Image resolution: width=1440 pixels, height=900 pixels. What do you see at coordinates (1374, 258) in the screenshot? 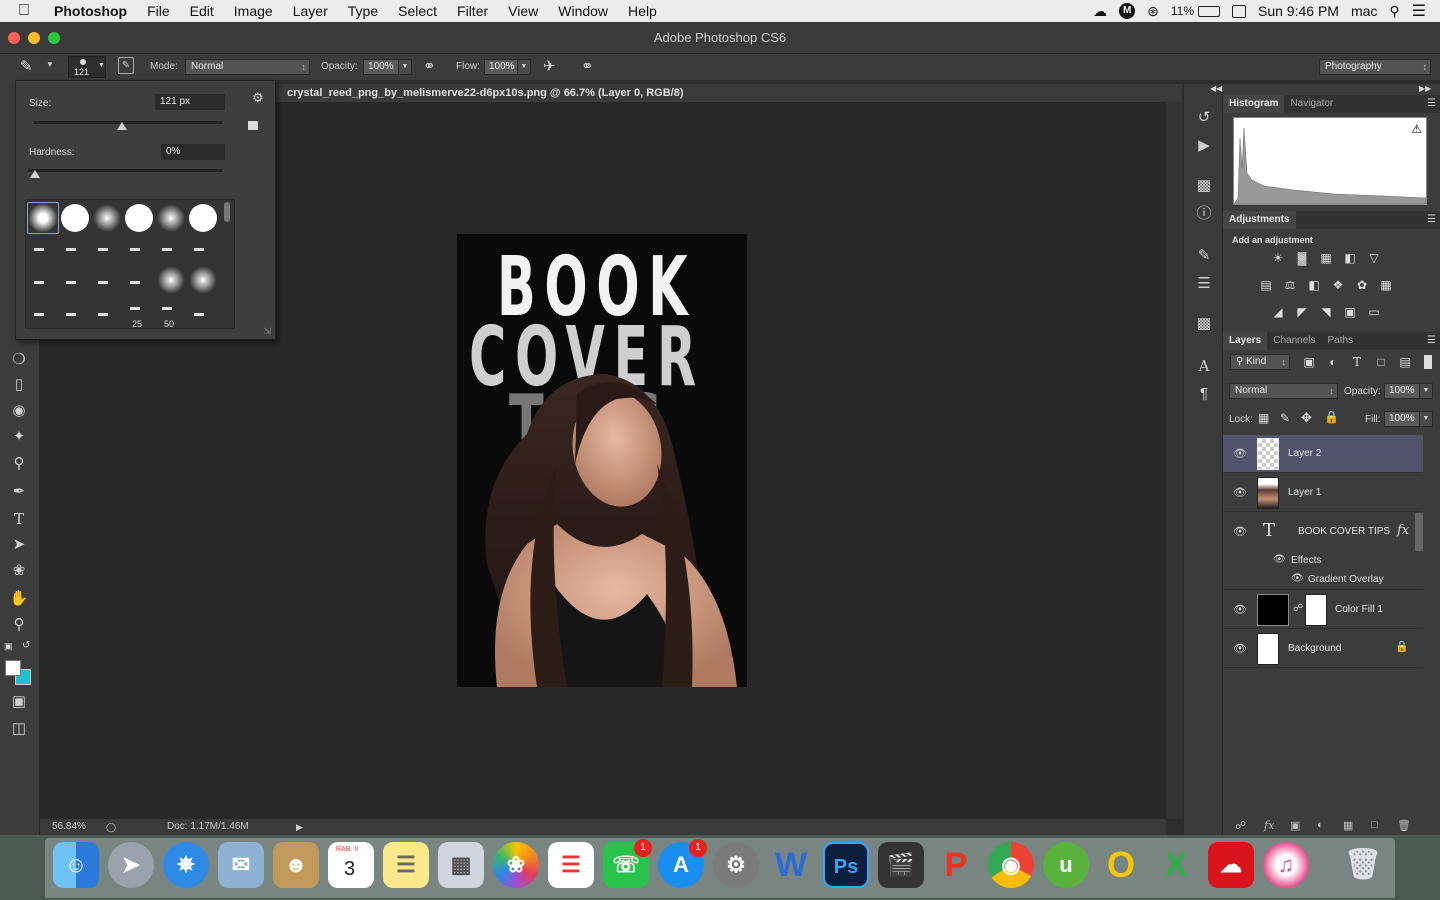
I see `vibrance-icon: ▽` at bounding box center [1374, 258].